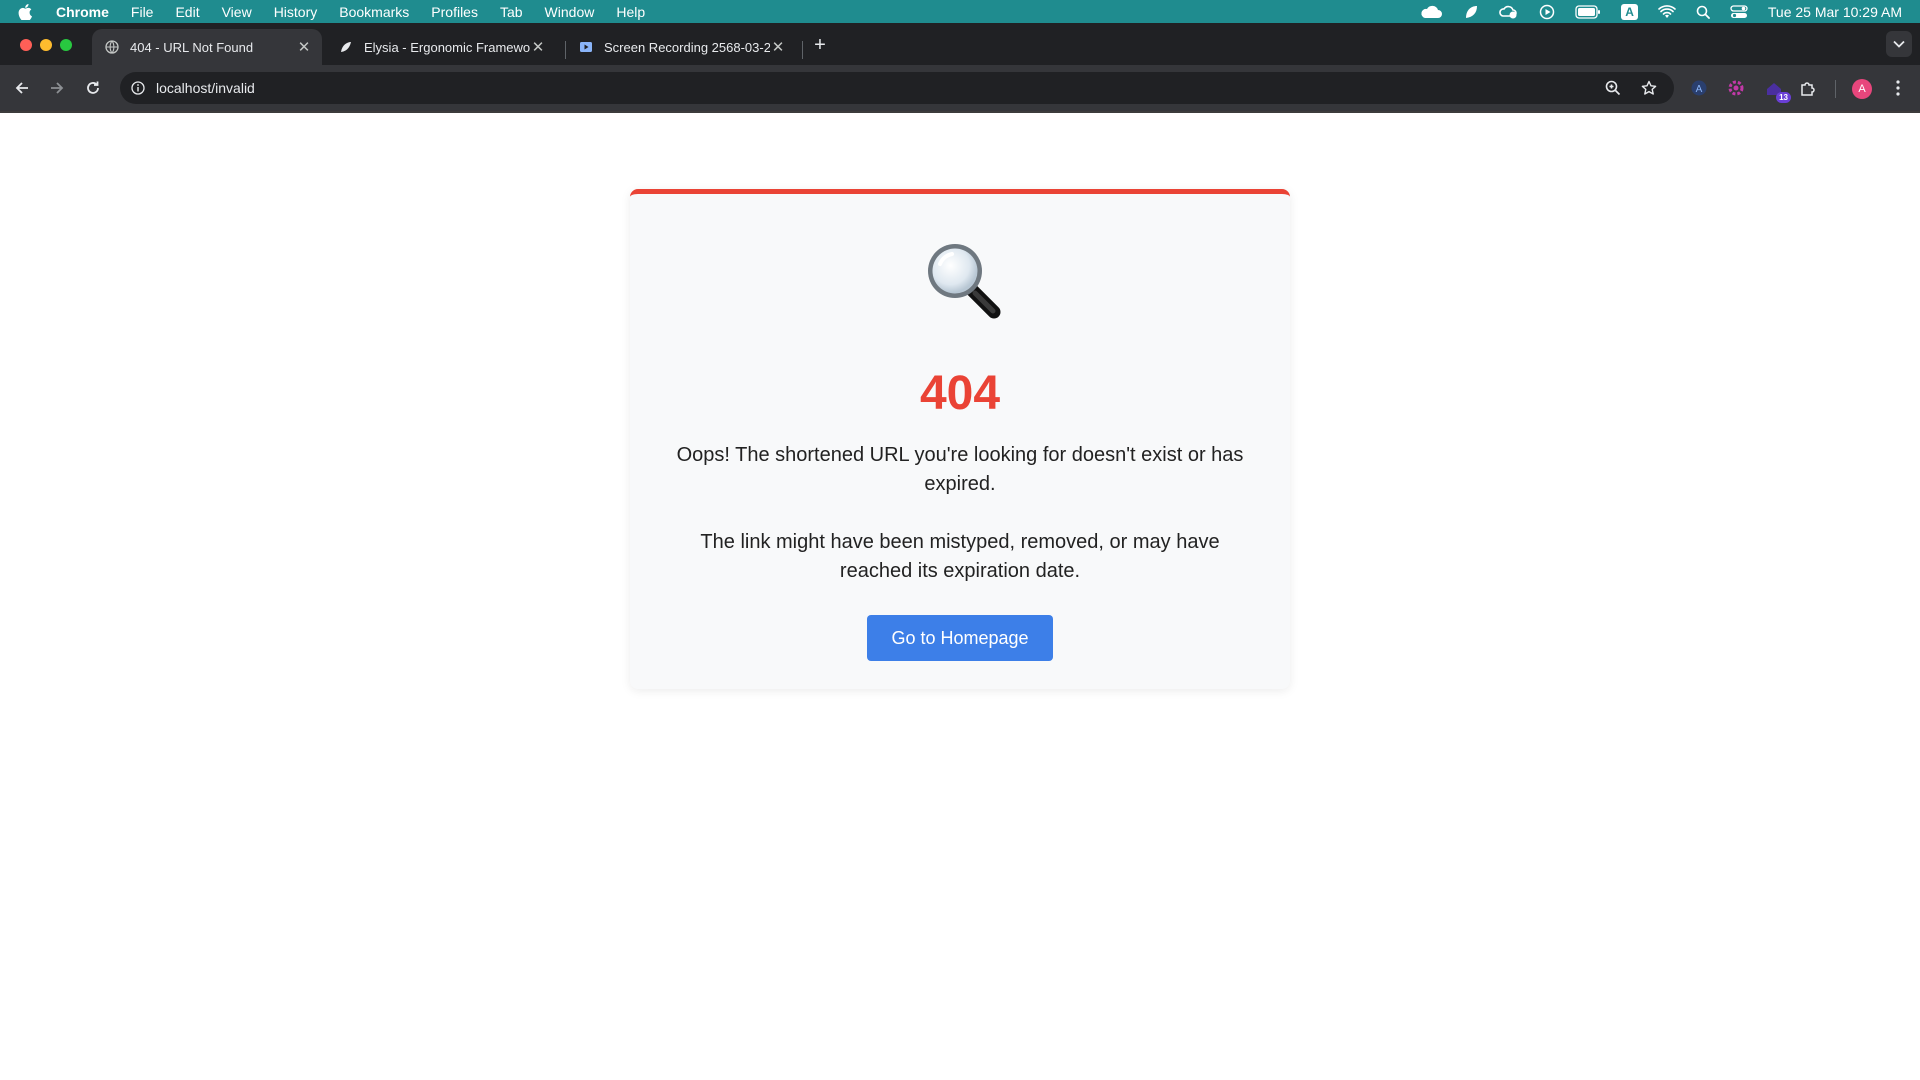 The height and width of the screenshot is (1080, 1920). Describe the element at coordinates (142, 12) in the screenshot. I see `menu-file: File` at that location.